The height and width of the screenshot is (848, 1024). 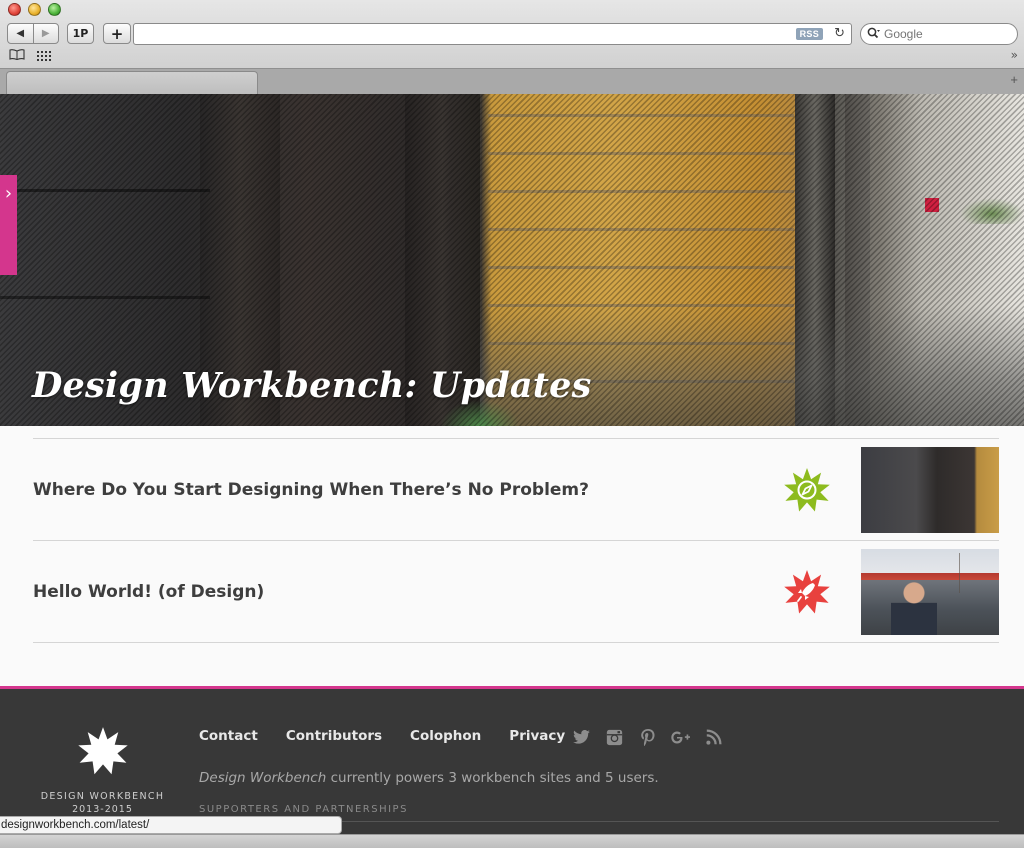 I want to click on social-links, so click(x=647, y=737).